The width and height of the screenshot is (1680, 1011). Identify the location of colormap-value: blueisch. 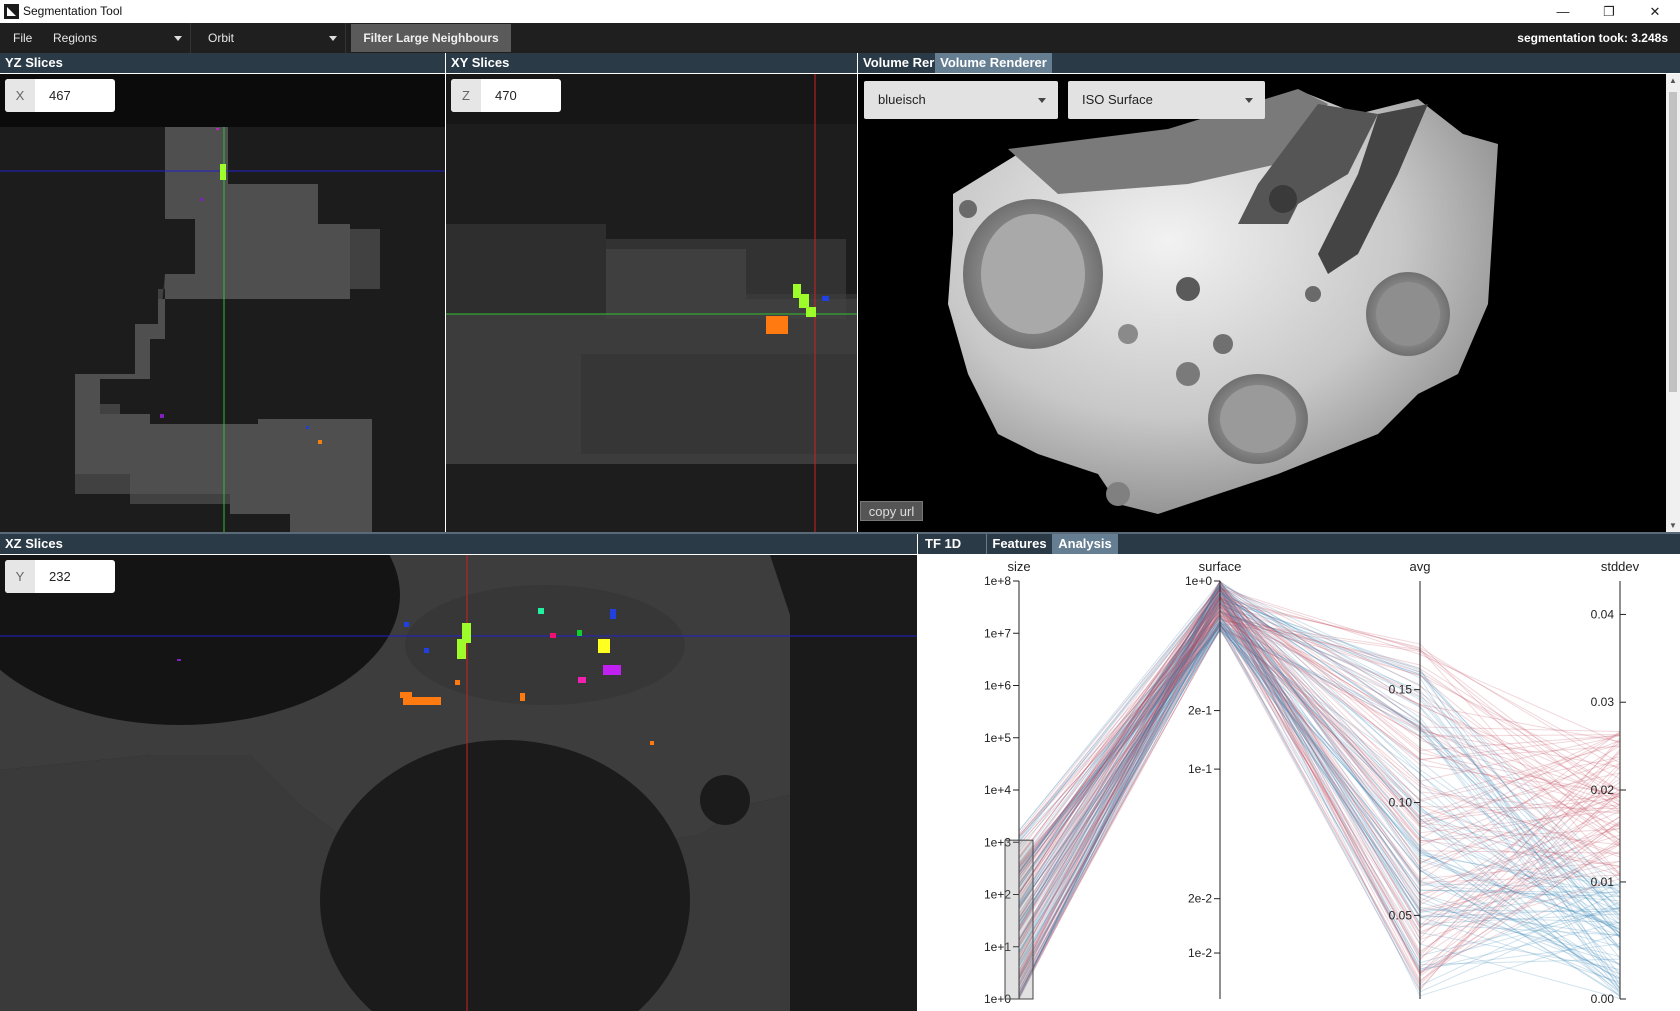
(902, 99).